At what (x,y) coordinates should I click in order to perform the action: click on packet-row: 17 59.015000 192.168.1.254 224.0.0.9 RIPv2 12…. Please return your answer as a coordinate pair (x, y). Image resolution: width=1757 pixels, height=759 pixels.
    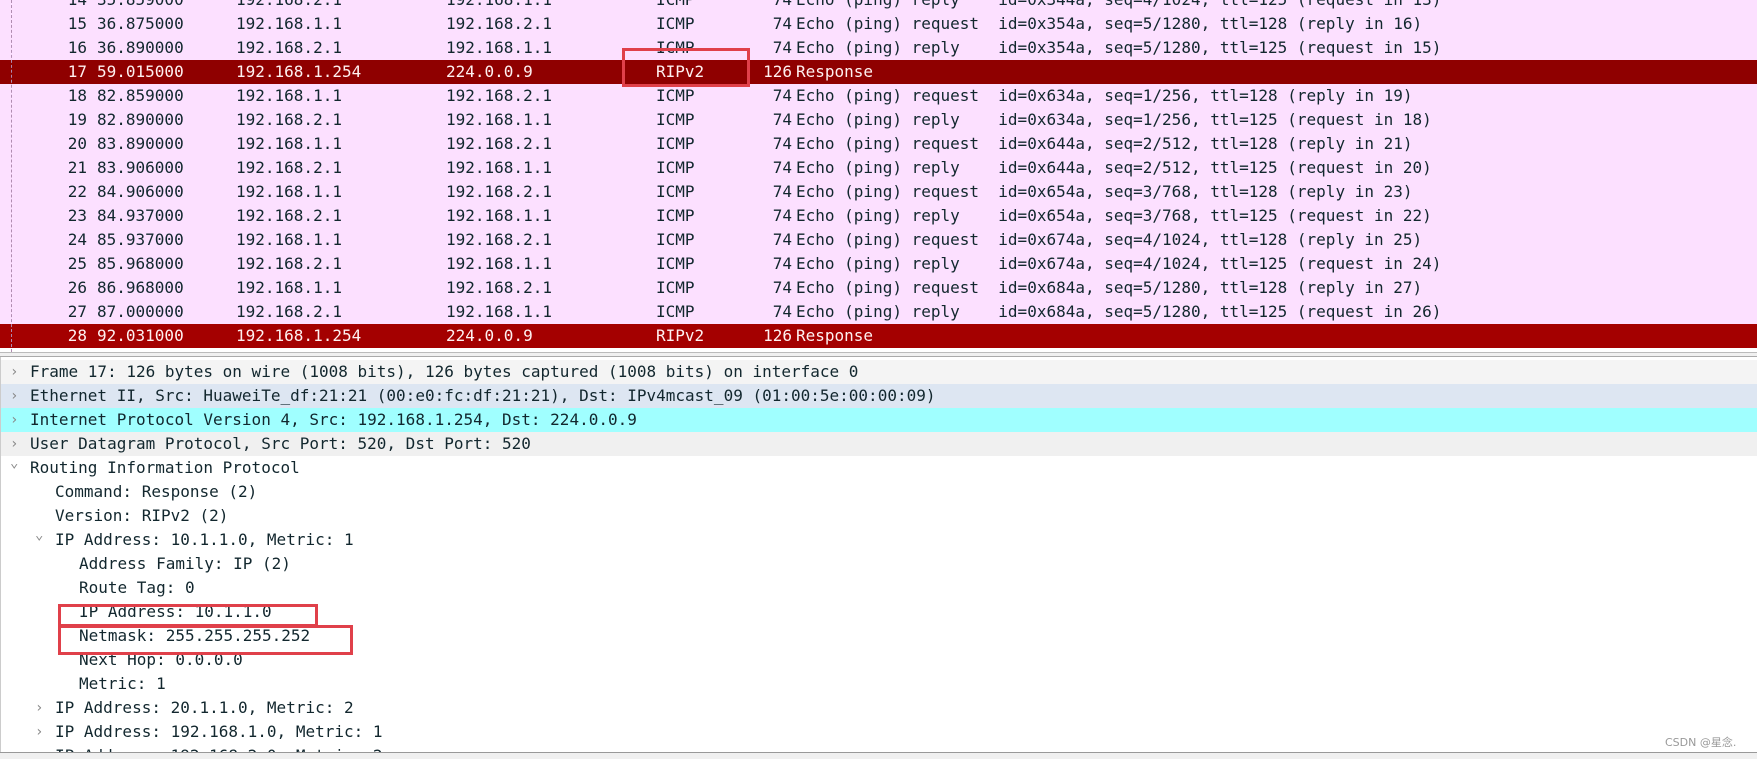
    Looking at the image, I should click on (878, 72).